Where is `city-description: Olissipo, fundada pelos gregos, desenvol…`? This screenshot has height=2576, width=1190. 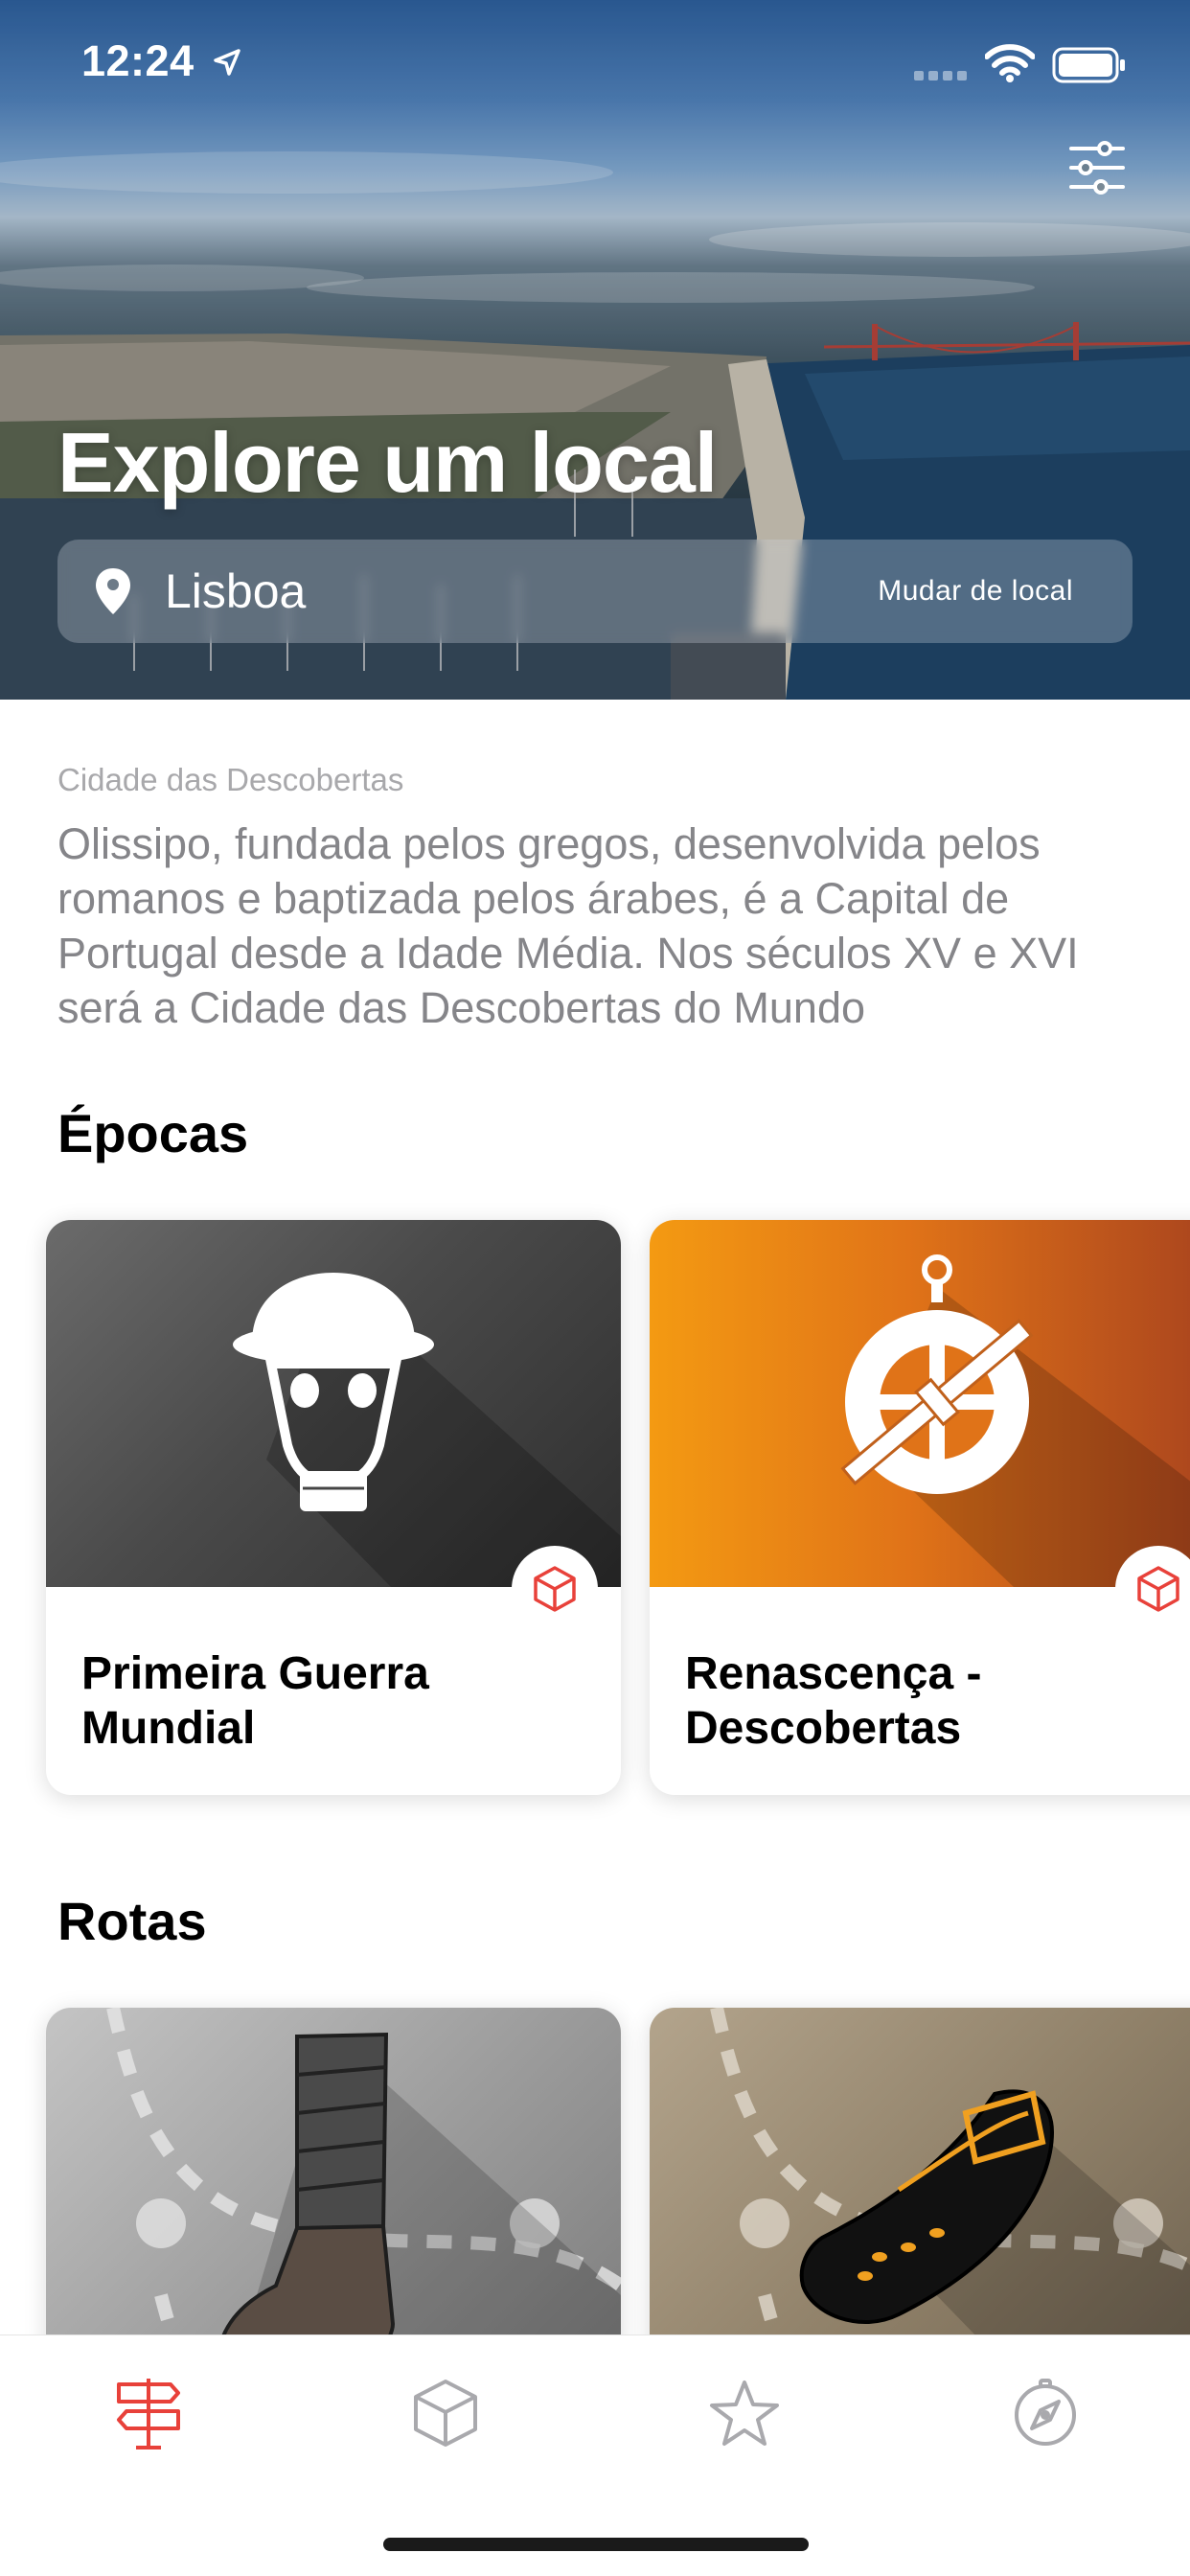 city-description: Olissipo, fundada pelos gregos, desenvol… is located at coordinates (568, 925).